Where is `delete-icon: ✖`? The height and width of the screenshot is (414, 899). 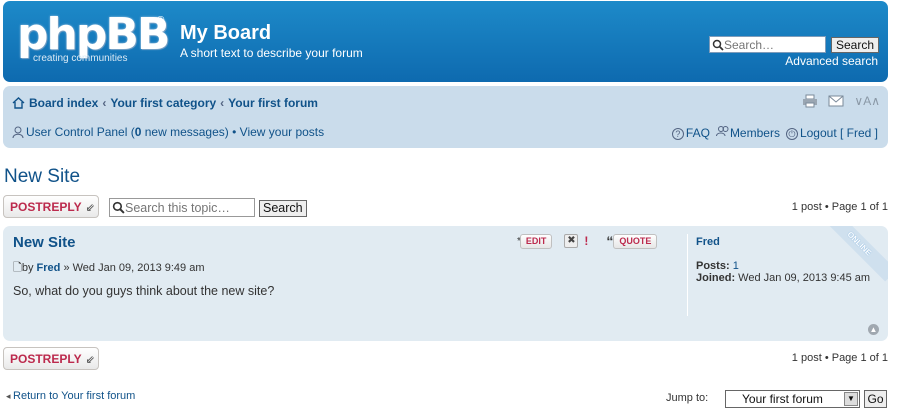 delete-icon: ✖ is located at coordinates (571, 241).